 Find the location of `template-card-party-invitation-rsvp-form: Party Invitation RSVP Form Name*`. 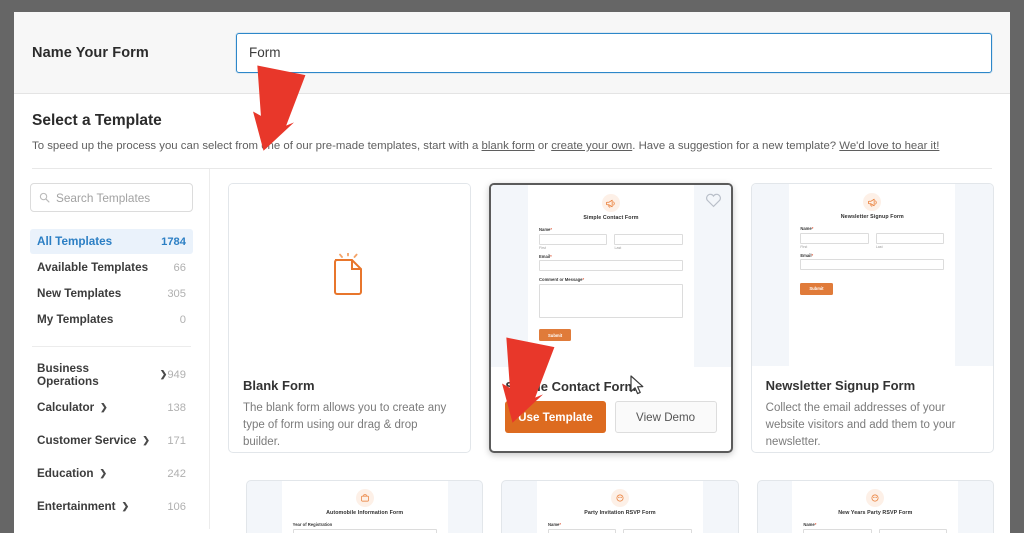

template-card-party-invitation-rsvp-form: Party Invitation RSVP Form Name* is located at coordinates (620, 506).